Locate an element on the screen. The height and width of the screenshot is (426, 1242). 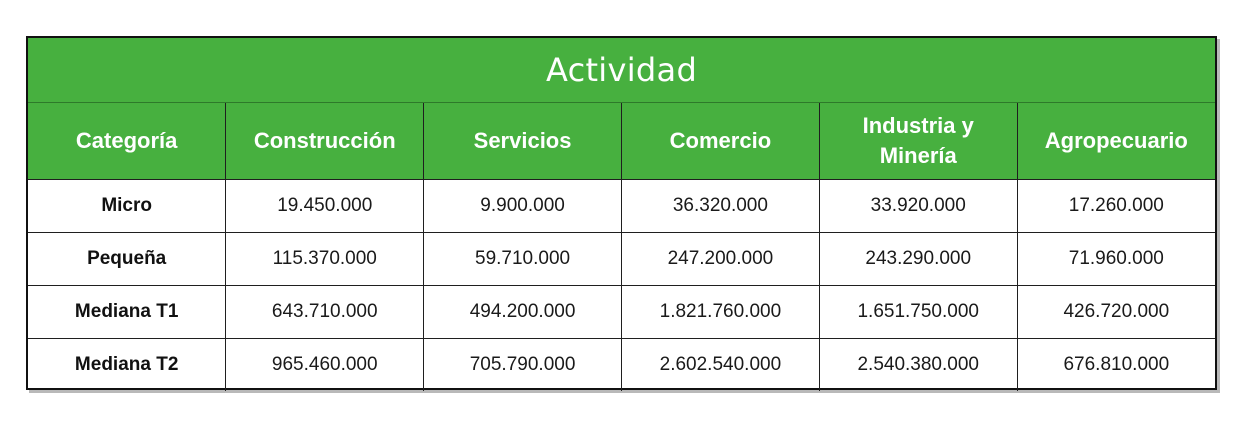
row-label: Micro is located at coordinates (127, 206).